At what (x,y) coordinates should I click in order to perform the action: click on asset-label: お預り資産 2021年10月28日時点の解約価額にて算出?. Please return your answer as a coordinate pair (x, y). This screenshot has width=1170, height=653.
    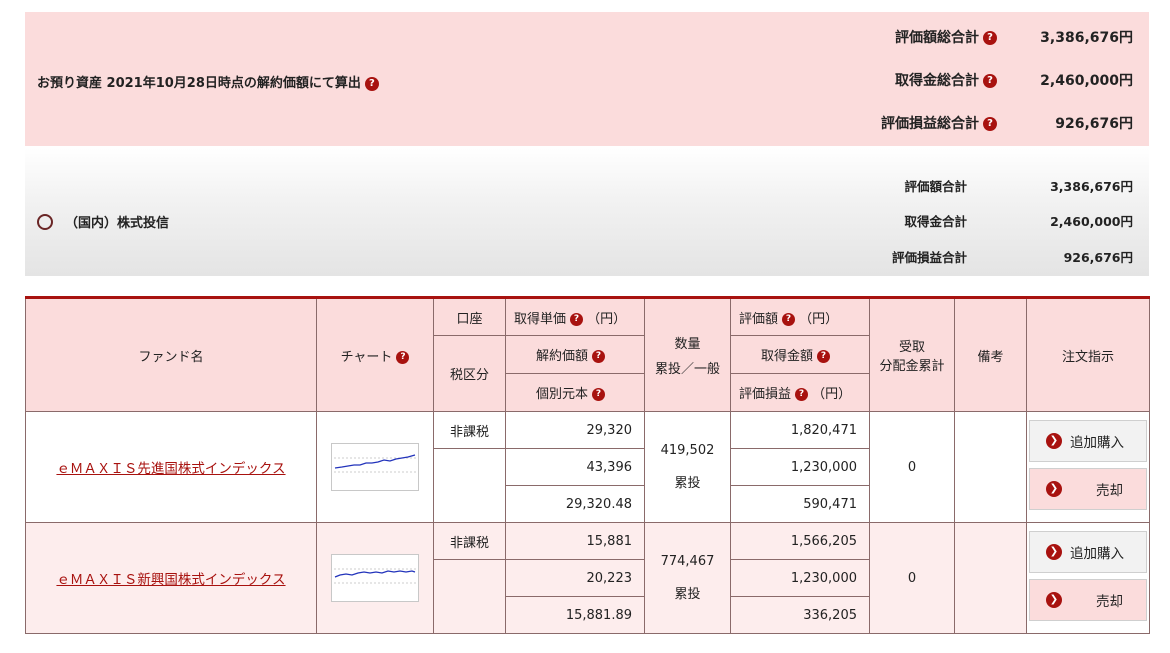
    Looking at the image, I should click on (208, 81).